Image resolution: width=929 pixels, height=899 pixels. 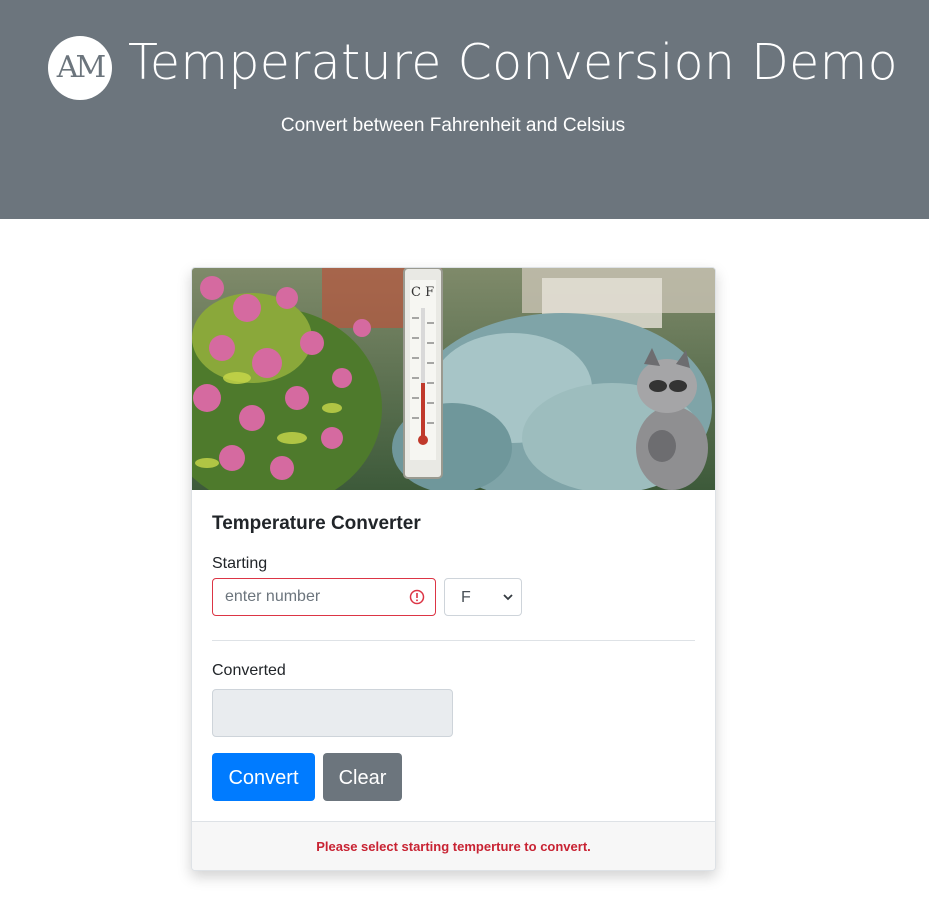 I want to click on starting-input, so click(x=308, y=597).